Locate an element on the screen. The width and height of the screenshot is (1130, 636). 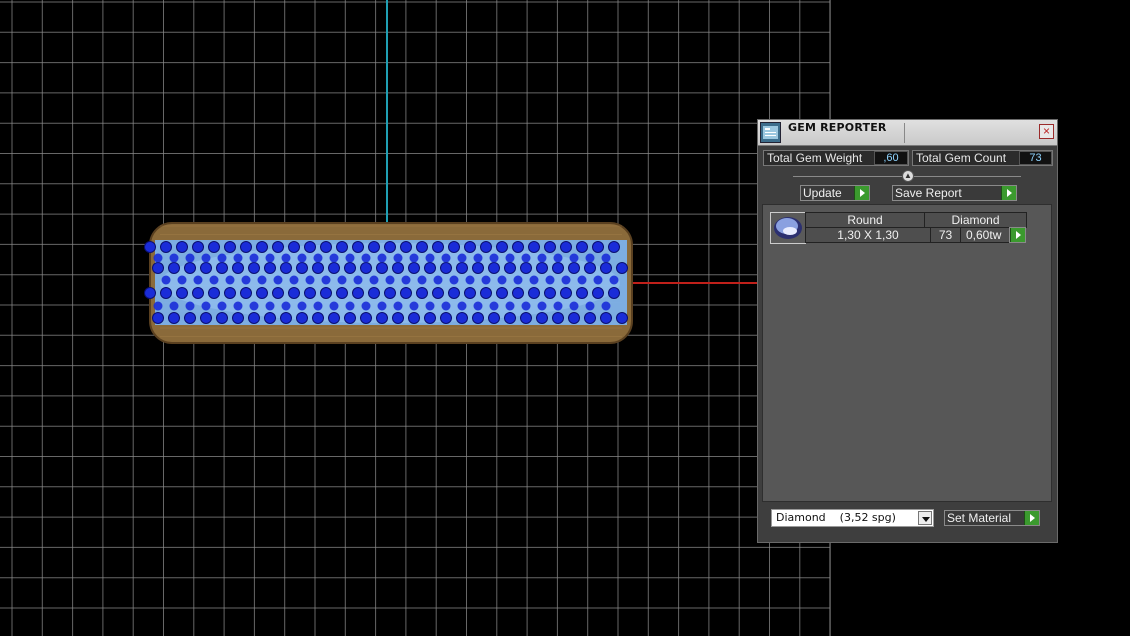
panel-title: GEM REPORTER is located at coordinates (837, 127).